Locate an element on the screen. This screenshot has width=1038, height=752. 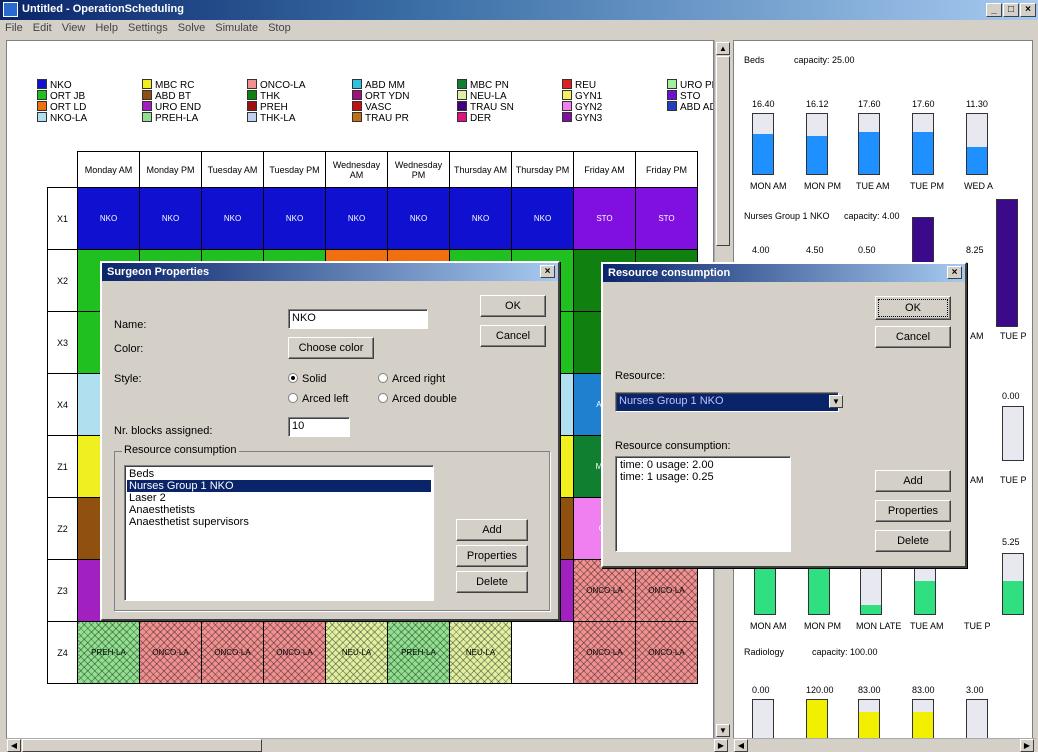
name-field: NKO is located at coordinates (358, 319).